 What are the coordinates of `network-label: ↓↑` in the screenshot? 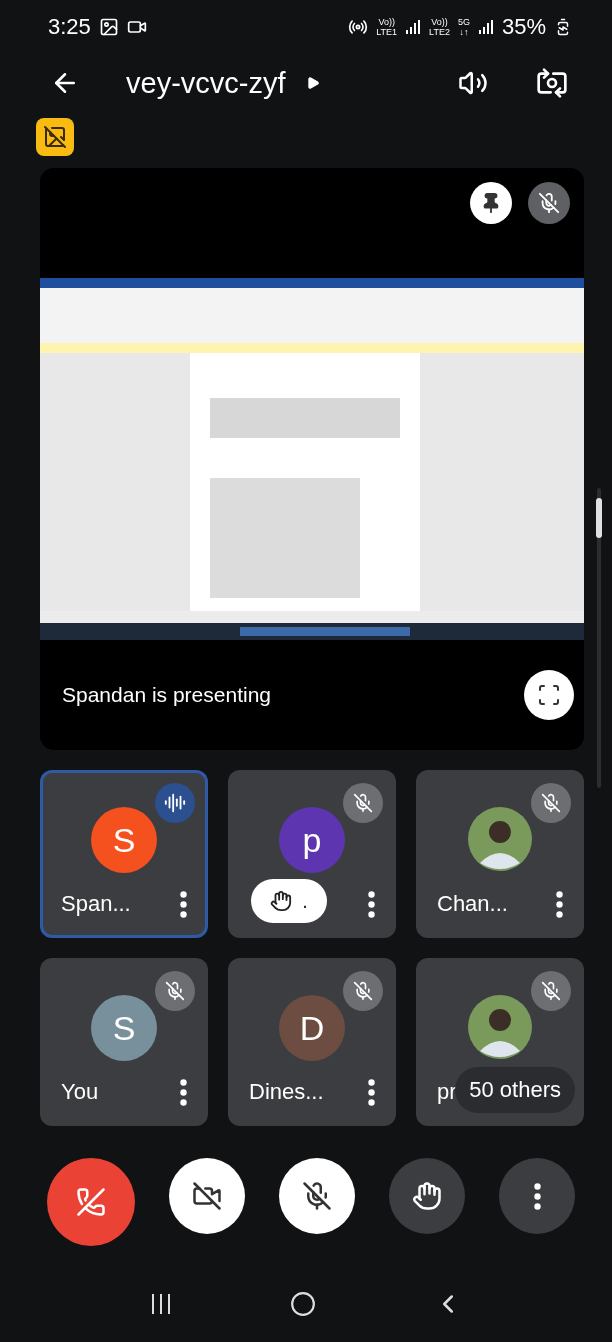 It's located at (464, 32).